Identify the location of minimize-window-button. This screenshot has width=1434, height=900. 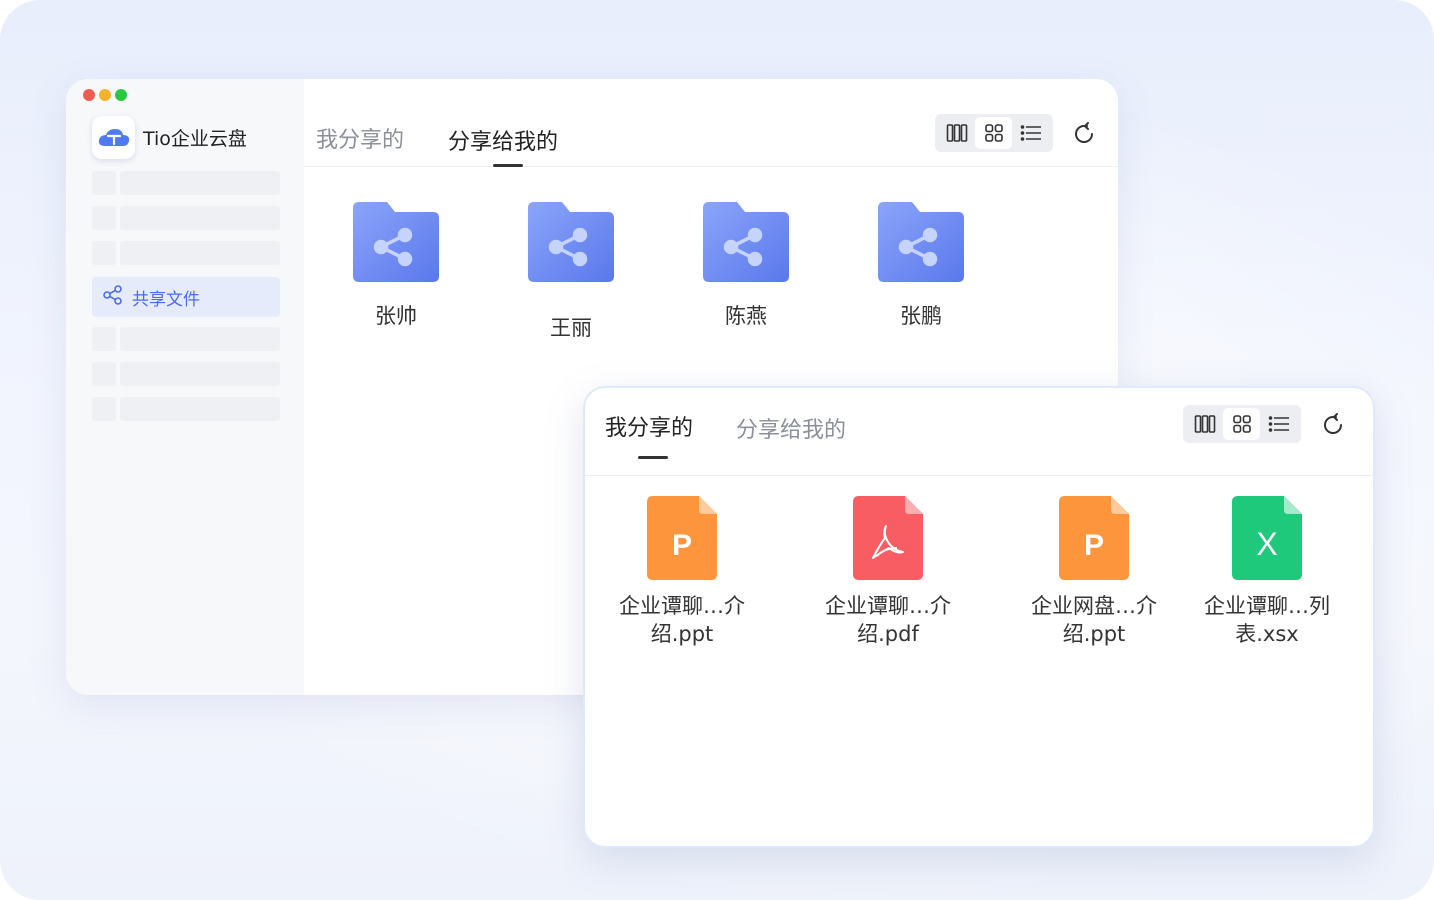
(105, 95).